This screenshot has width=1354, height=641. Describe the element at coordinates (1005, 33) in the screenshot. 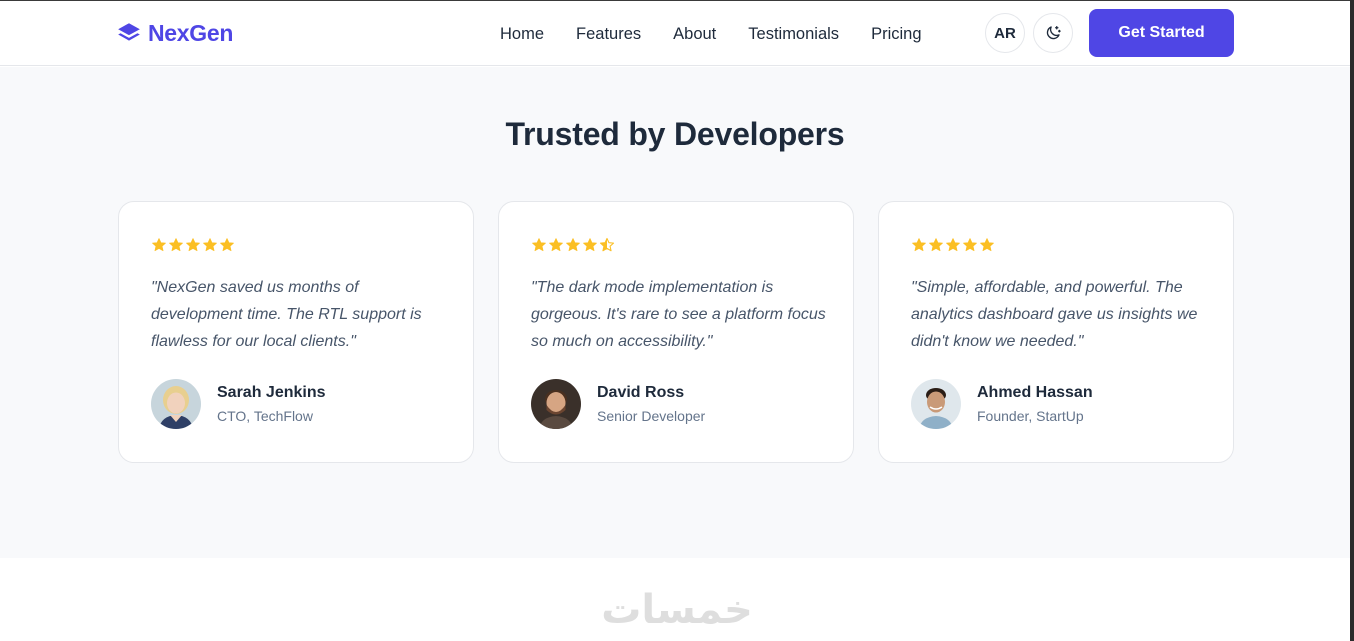

I see `language-toggle-button: AR` at that location.